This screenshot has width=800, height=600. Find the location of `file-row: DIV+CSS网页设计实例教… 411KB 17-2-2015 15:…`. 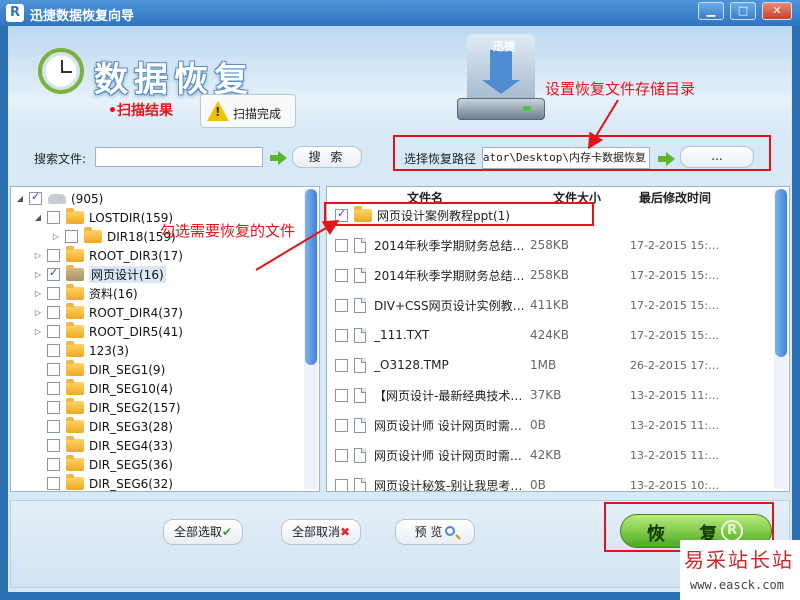

file-row: DIV+CSS网页设计实例教… 411KB 17-2-2015 15:… is located at coordinates (551, 305).